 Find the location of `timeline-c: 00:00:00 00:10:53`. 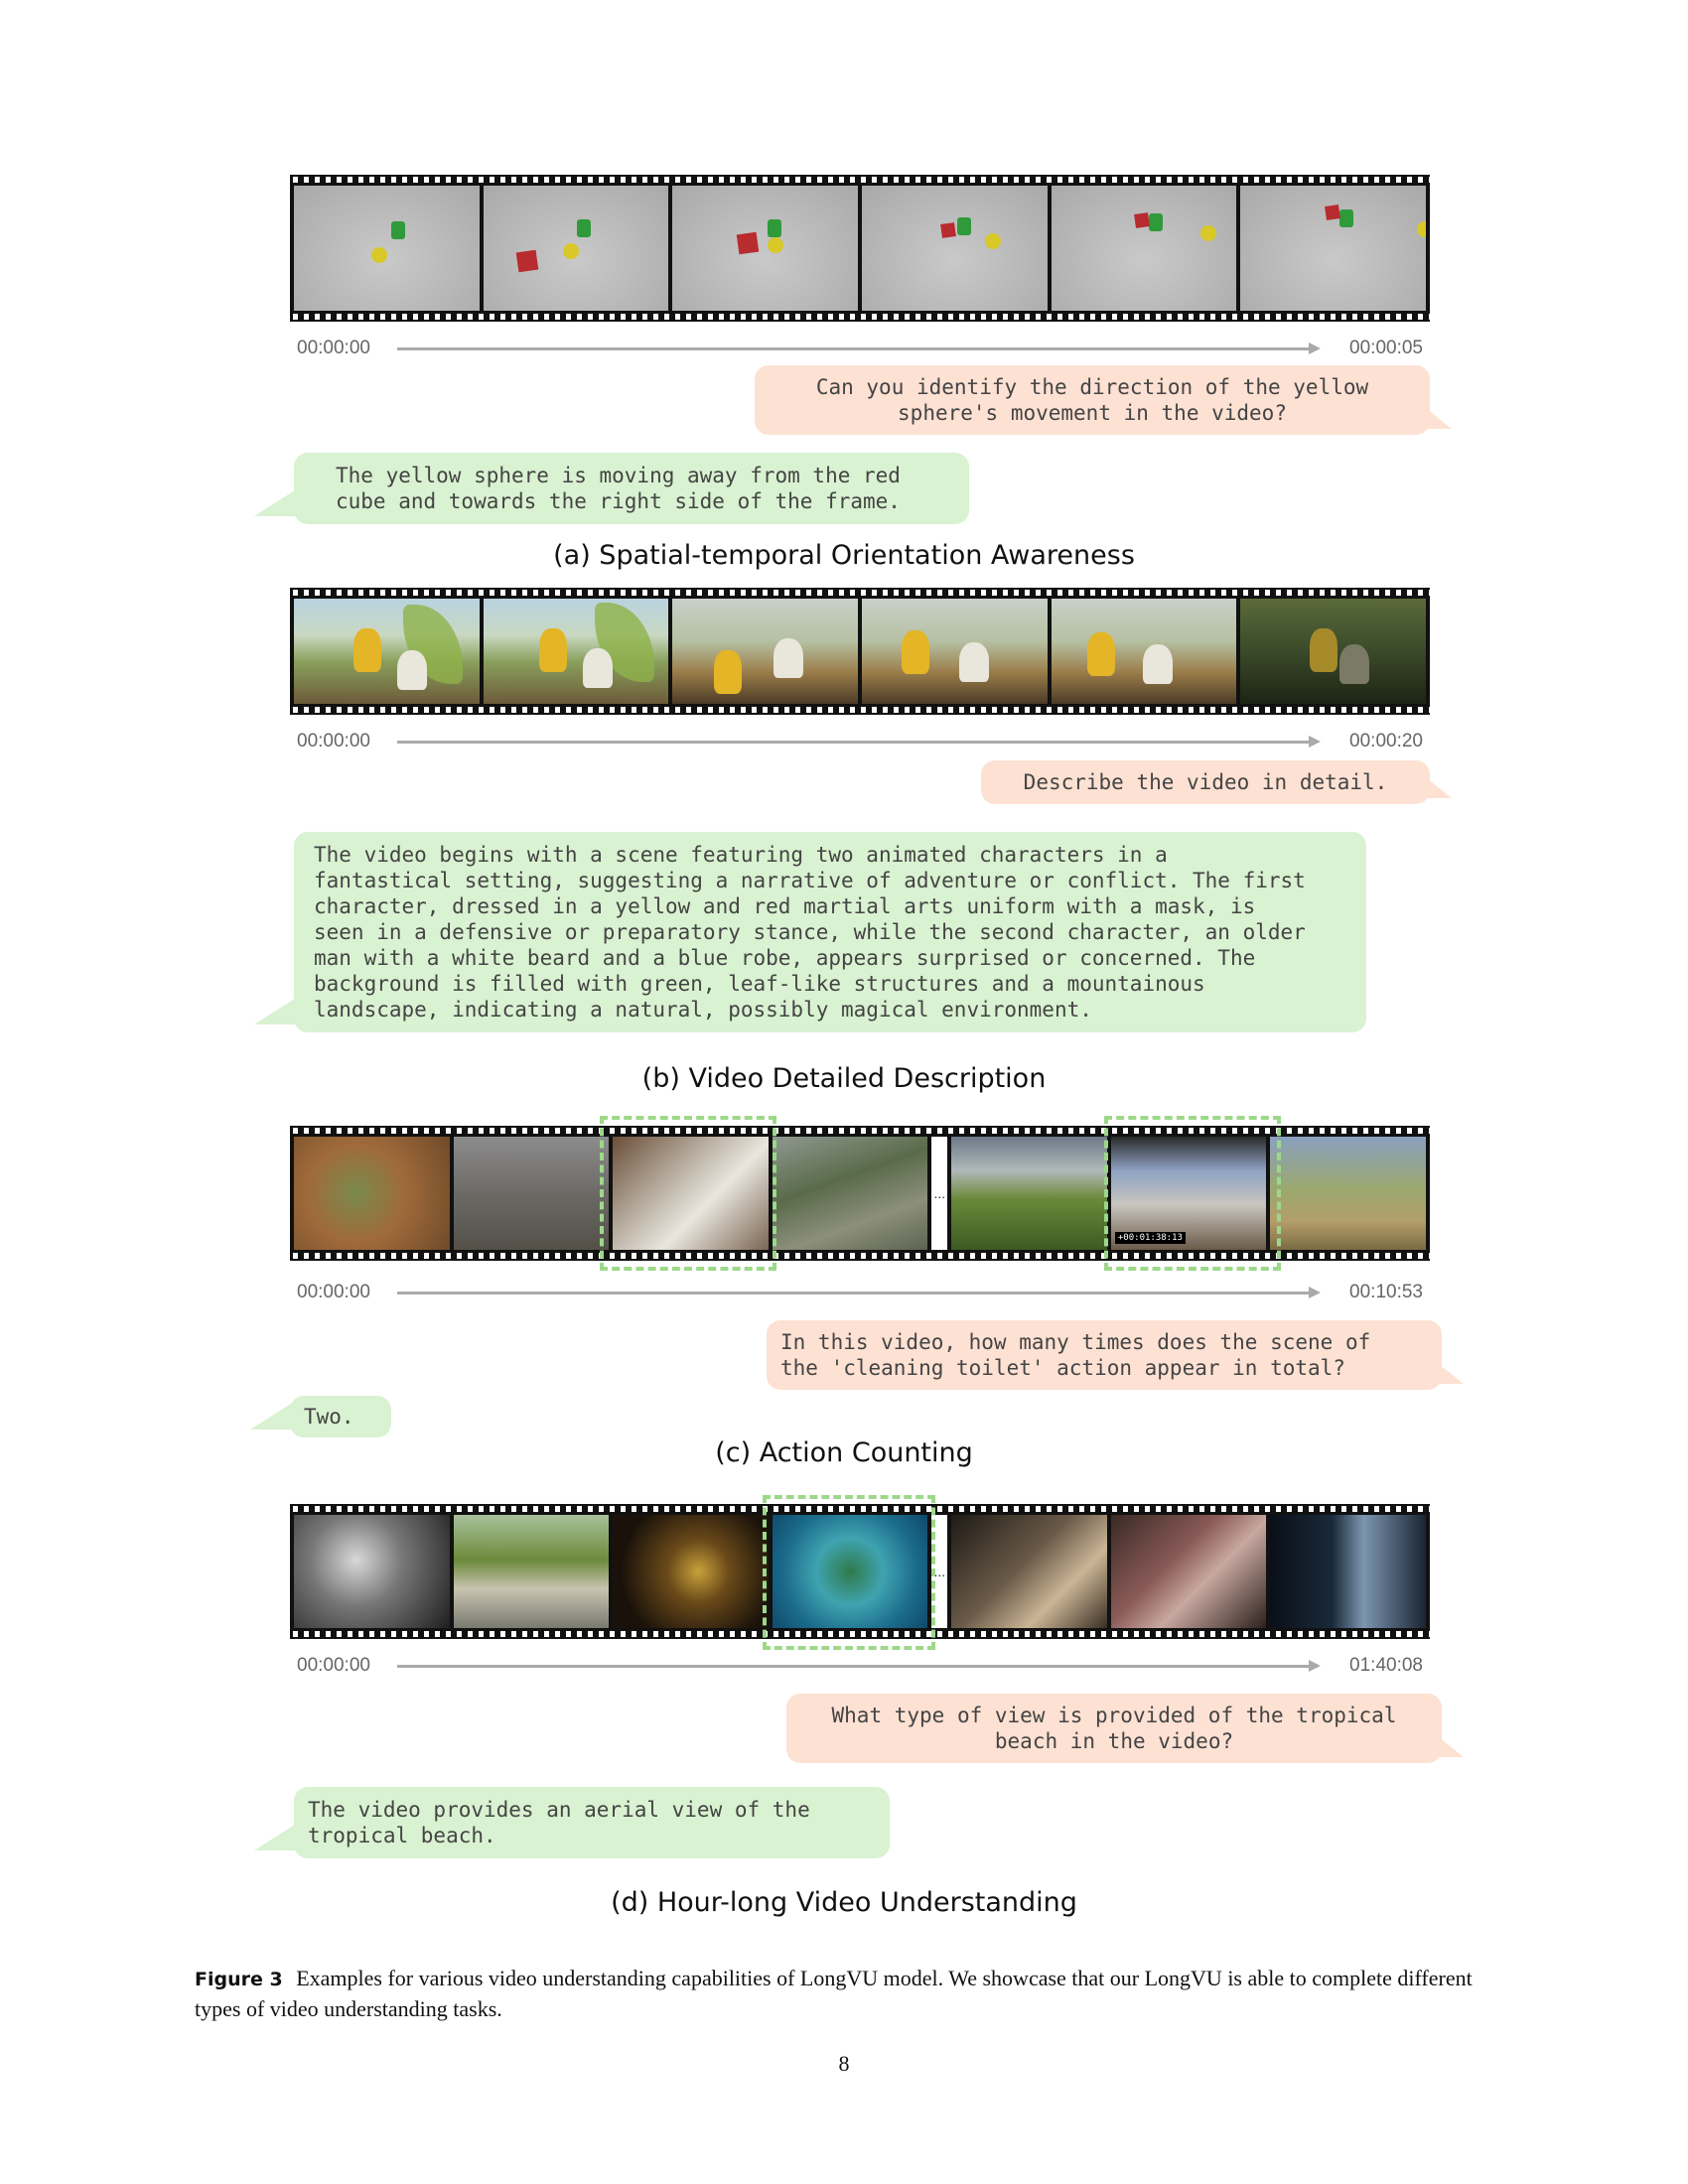

timeline-c: 00:00:00 00:10:53 is located at coordinates (860, 1291).